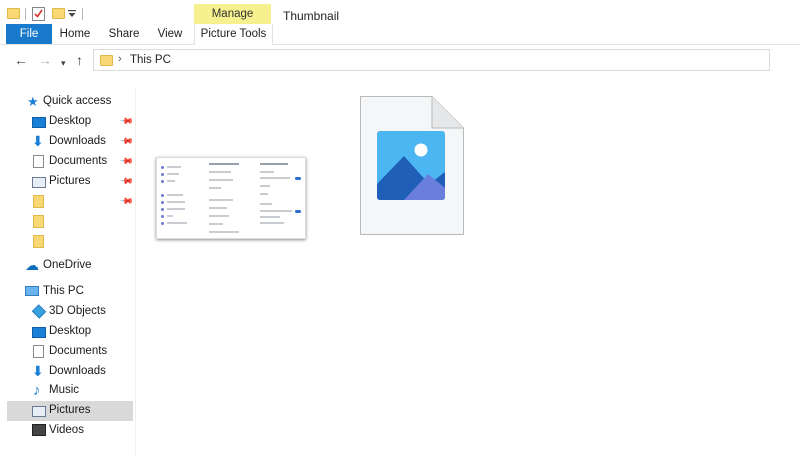  What do you see at coordinates (120, 59) in the screenshot?
I see `chevron-right-icon: ›` at bounding box center [120, 59].